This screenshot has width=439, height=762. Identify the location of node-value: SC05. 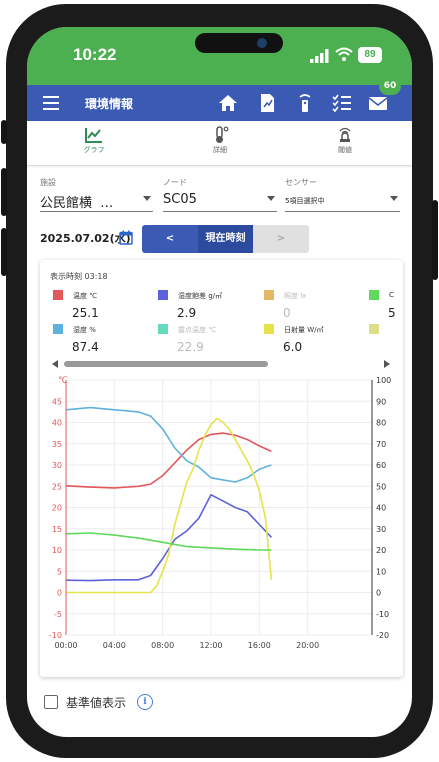
(180, 199).